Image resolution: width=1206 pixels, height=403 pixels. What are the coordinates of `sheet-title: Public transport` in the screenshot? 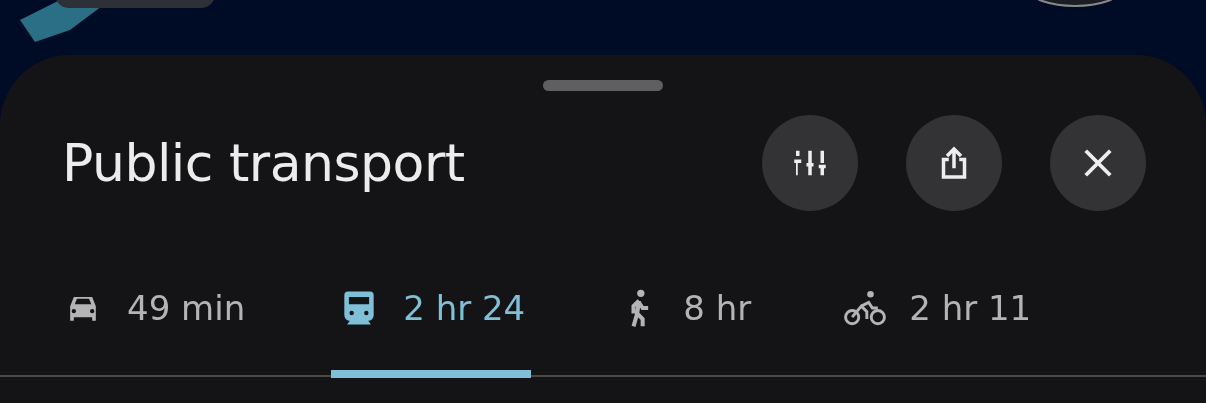 It's located at (263, 163).